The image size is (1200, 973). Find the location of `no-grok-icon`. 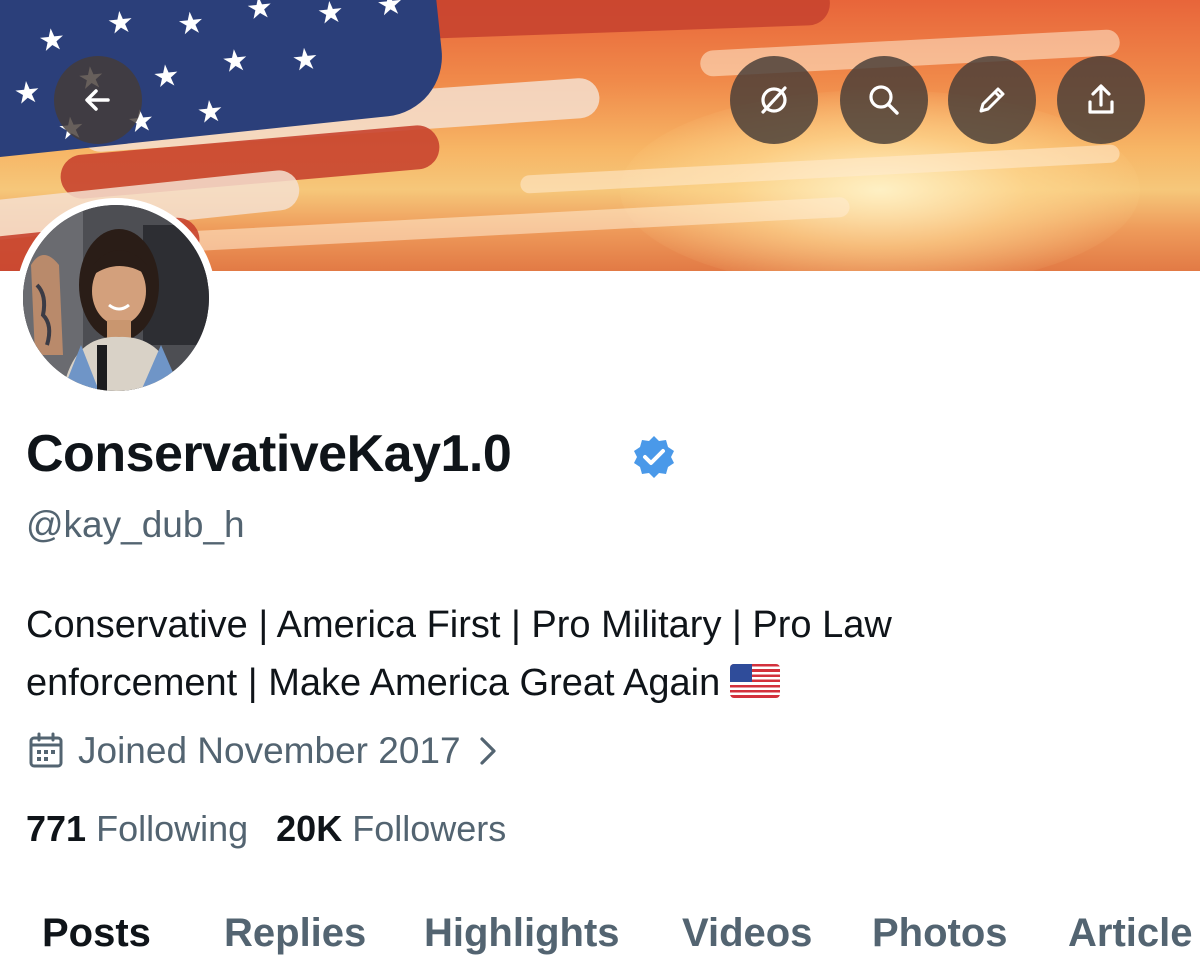

no-grok-icon is located at coordinates (774, 100).